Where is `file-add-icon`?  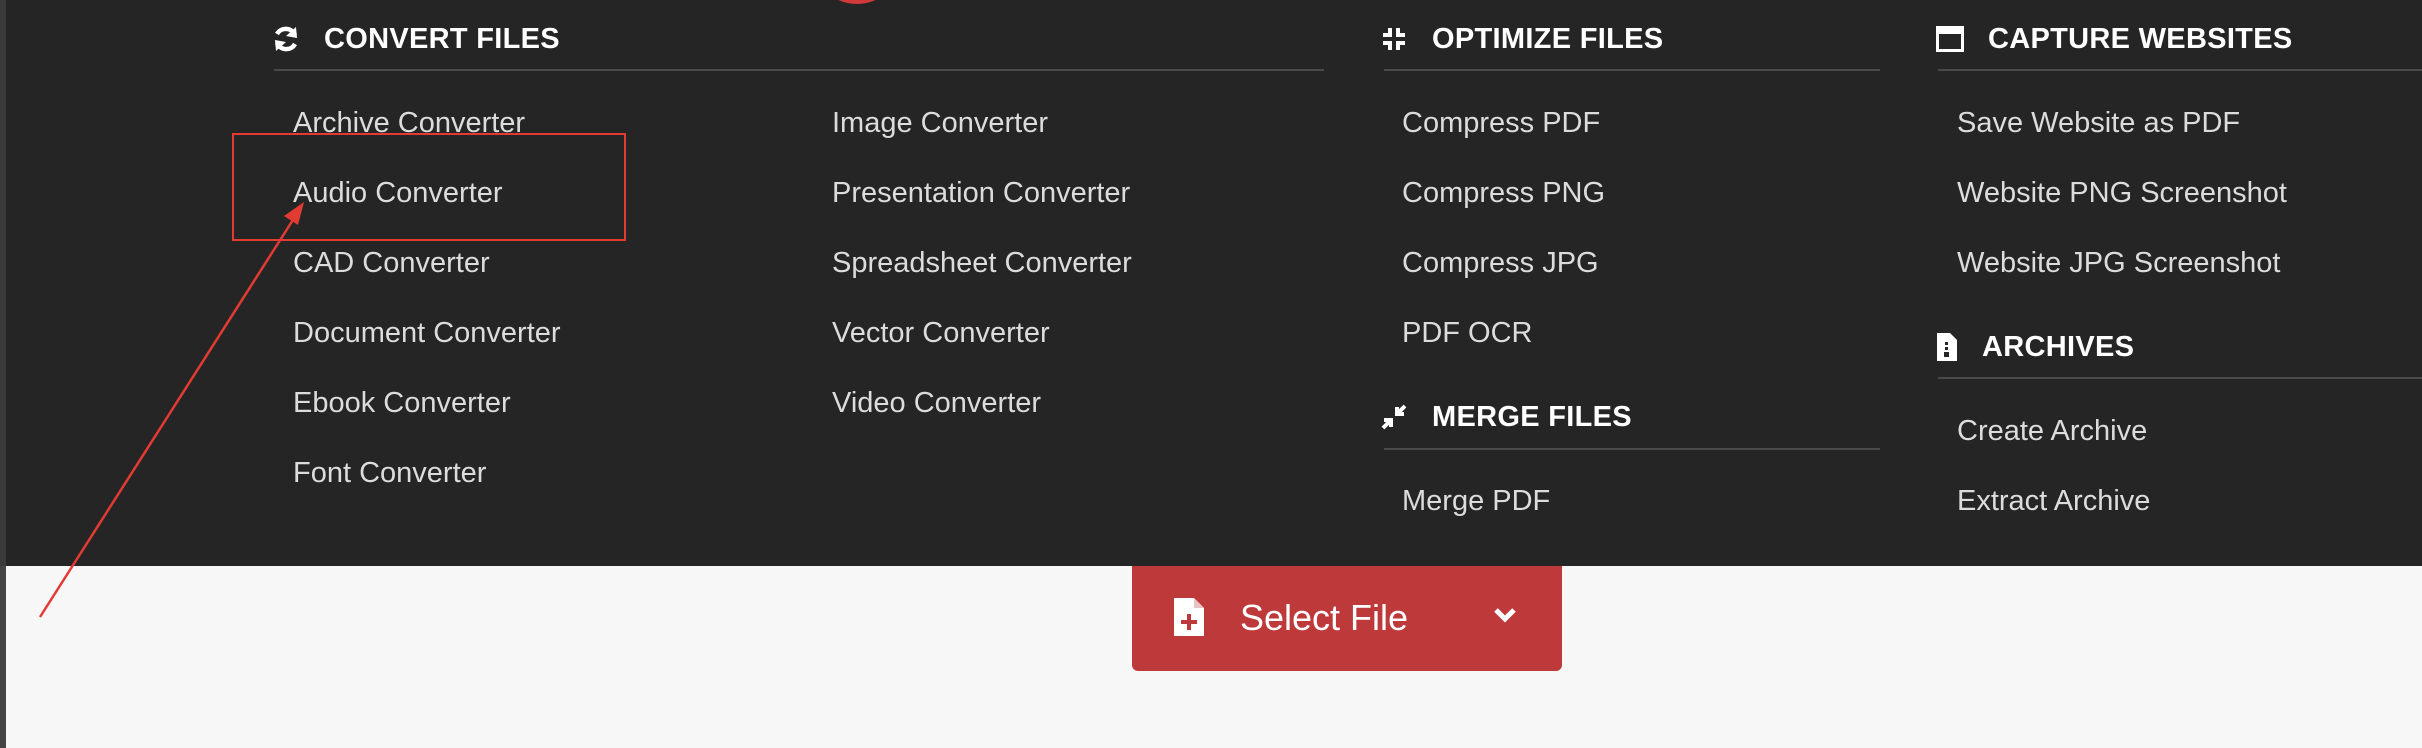 file-add-icon is located at coordinates (1189, 619).